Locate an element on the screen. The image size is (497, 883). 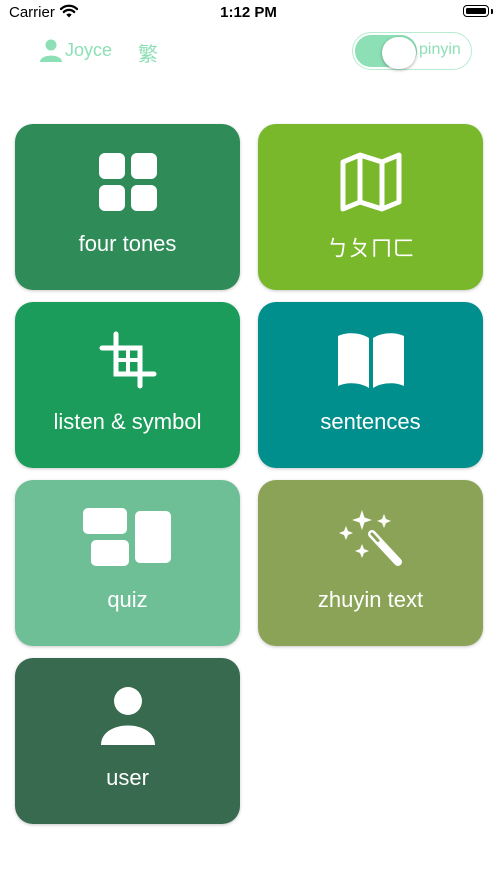
tile-label: listen & symbol is located at coordinates (127, 421).